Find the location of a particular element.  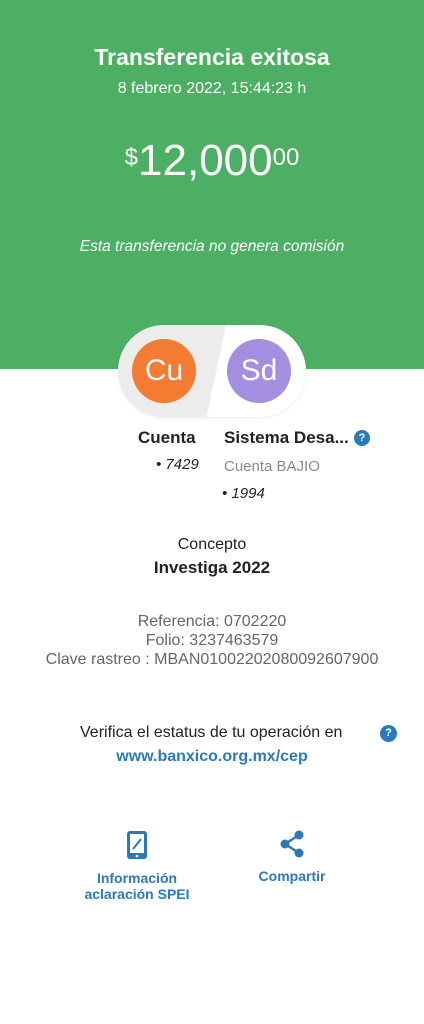

receiver-avatar: Sd is located at coordinates (259, 371).